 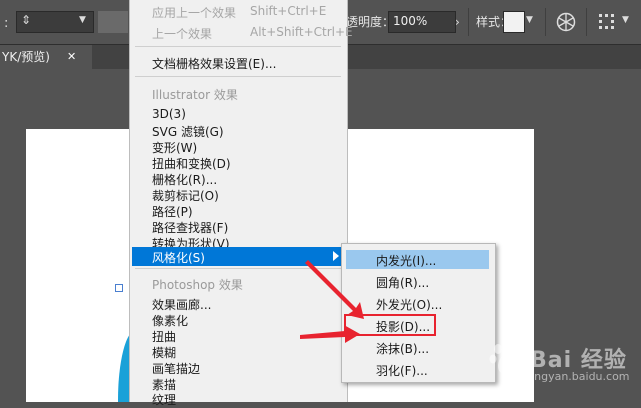 What do you see at coordinates (119, 288) in the screenshot?
I see `selection-handle` at bounding box center [119, 288].